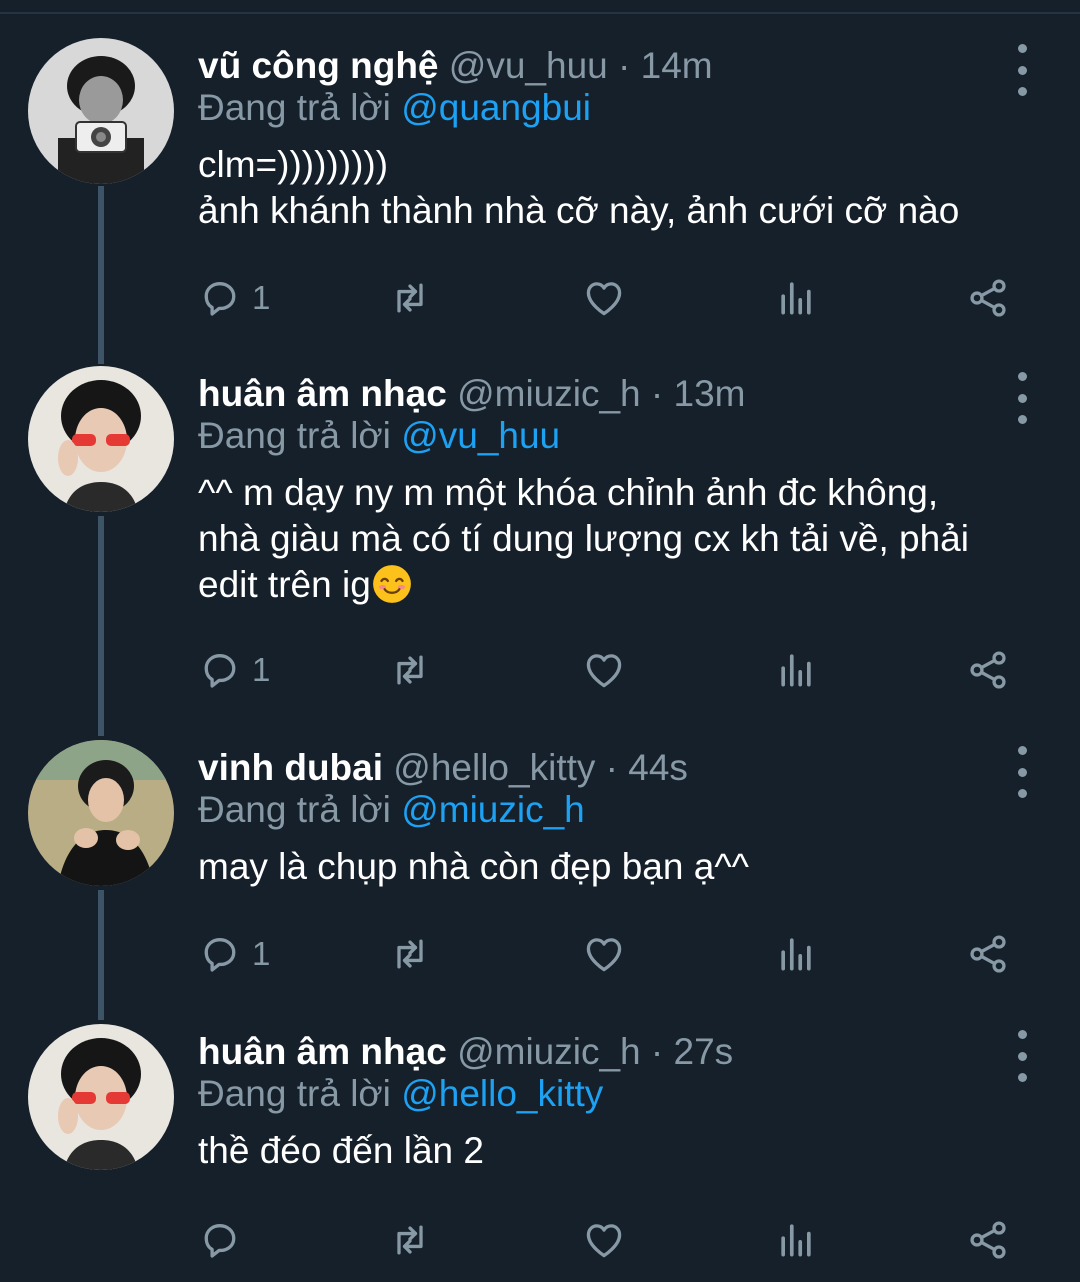  Describe the element at coordinates (494, 767) in the screenshot. I see `user-handle: @hello_kitty` at that location.